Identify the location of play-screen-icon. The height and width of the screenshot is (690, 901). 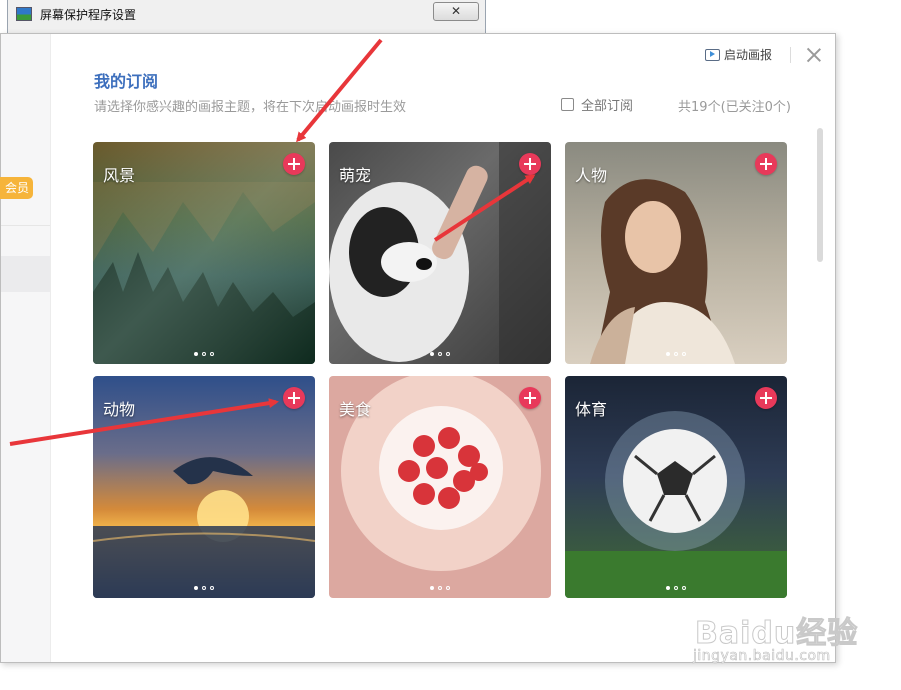
(712, 54).